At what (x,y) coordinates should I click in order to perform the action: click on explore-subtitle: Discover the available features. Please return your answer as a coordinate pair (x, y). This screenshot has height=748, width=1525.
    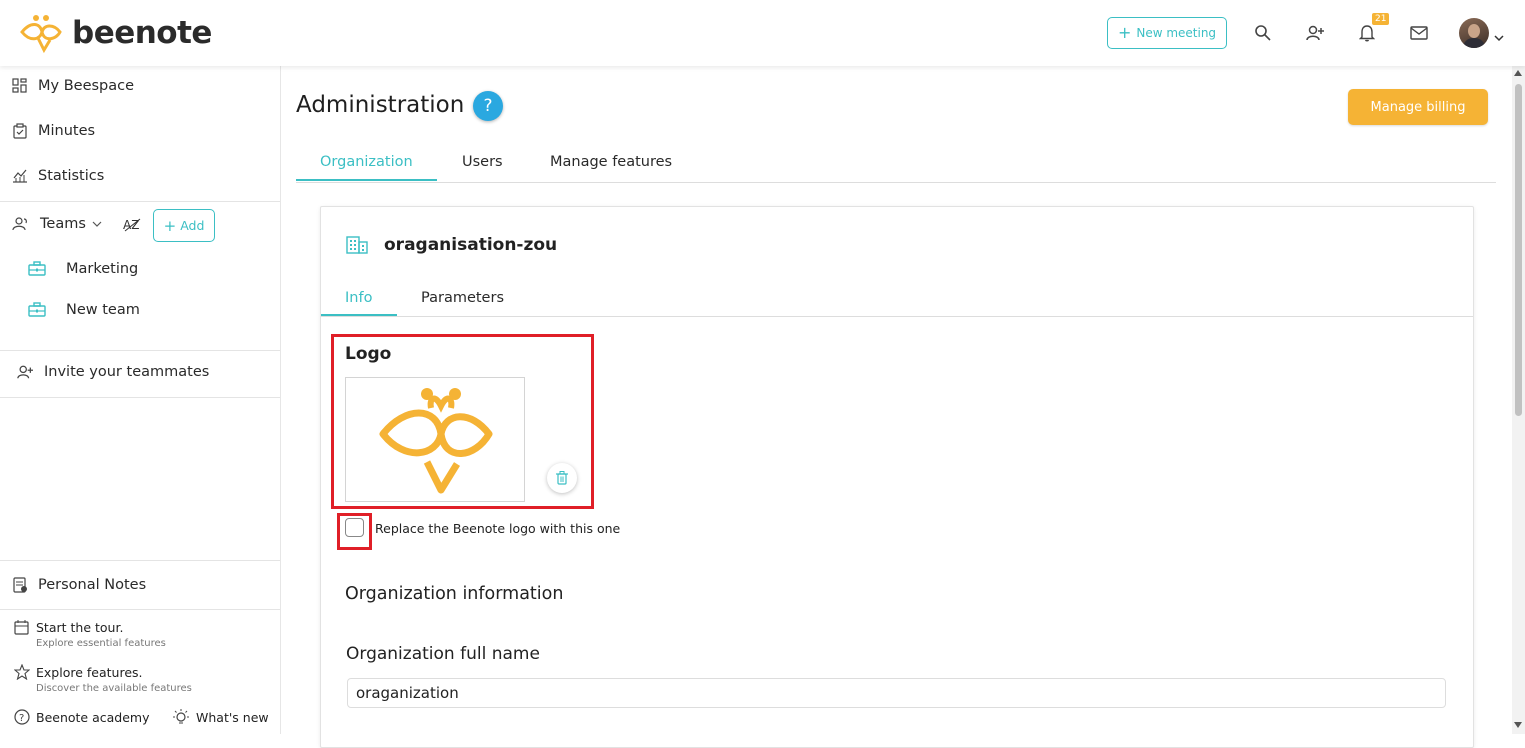
    Looking at the image, I should click on (114, 688).